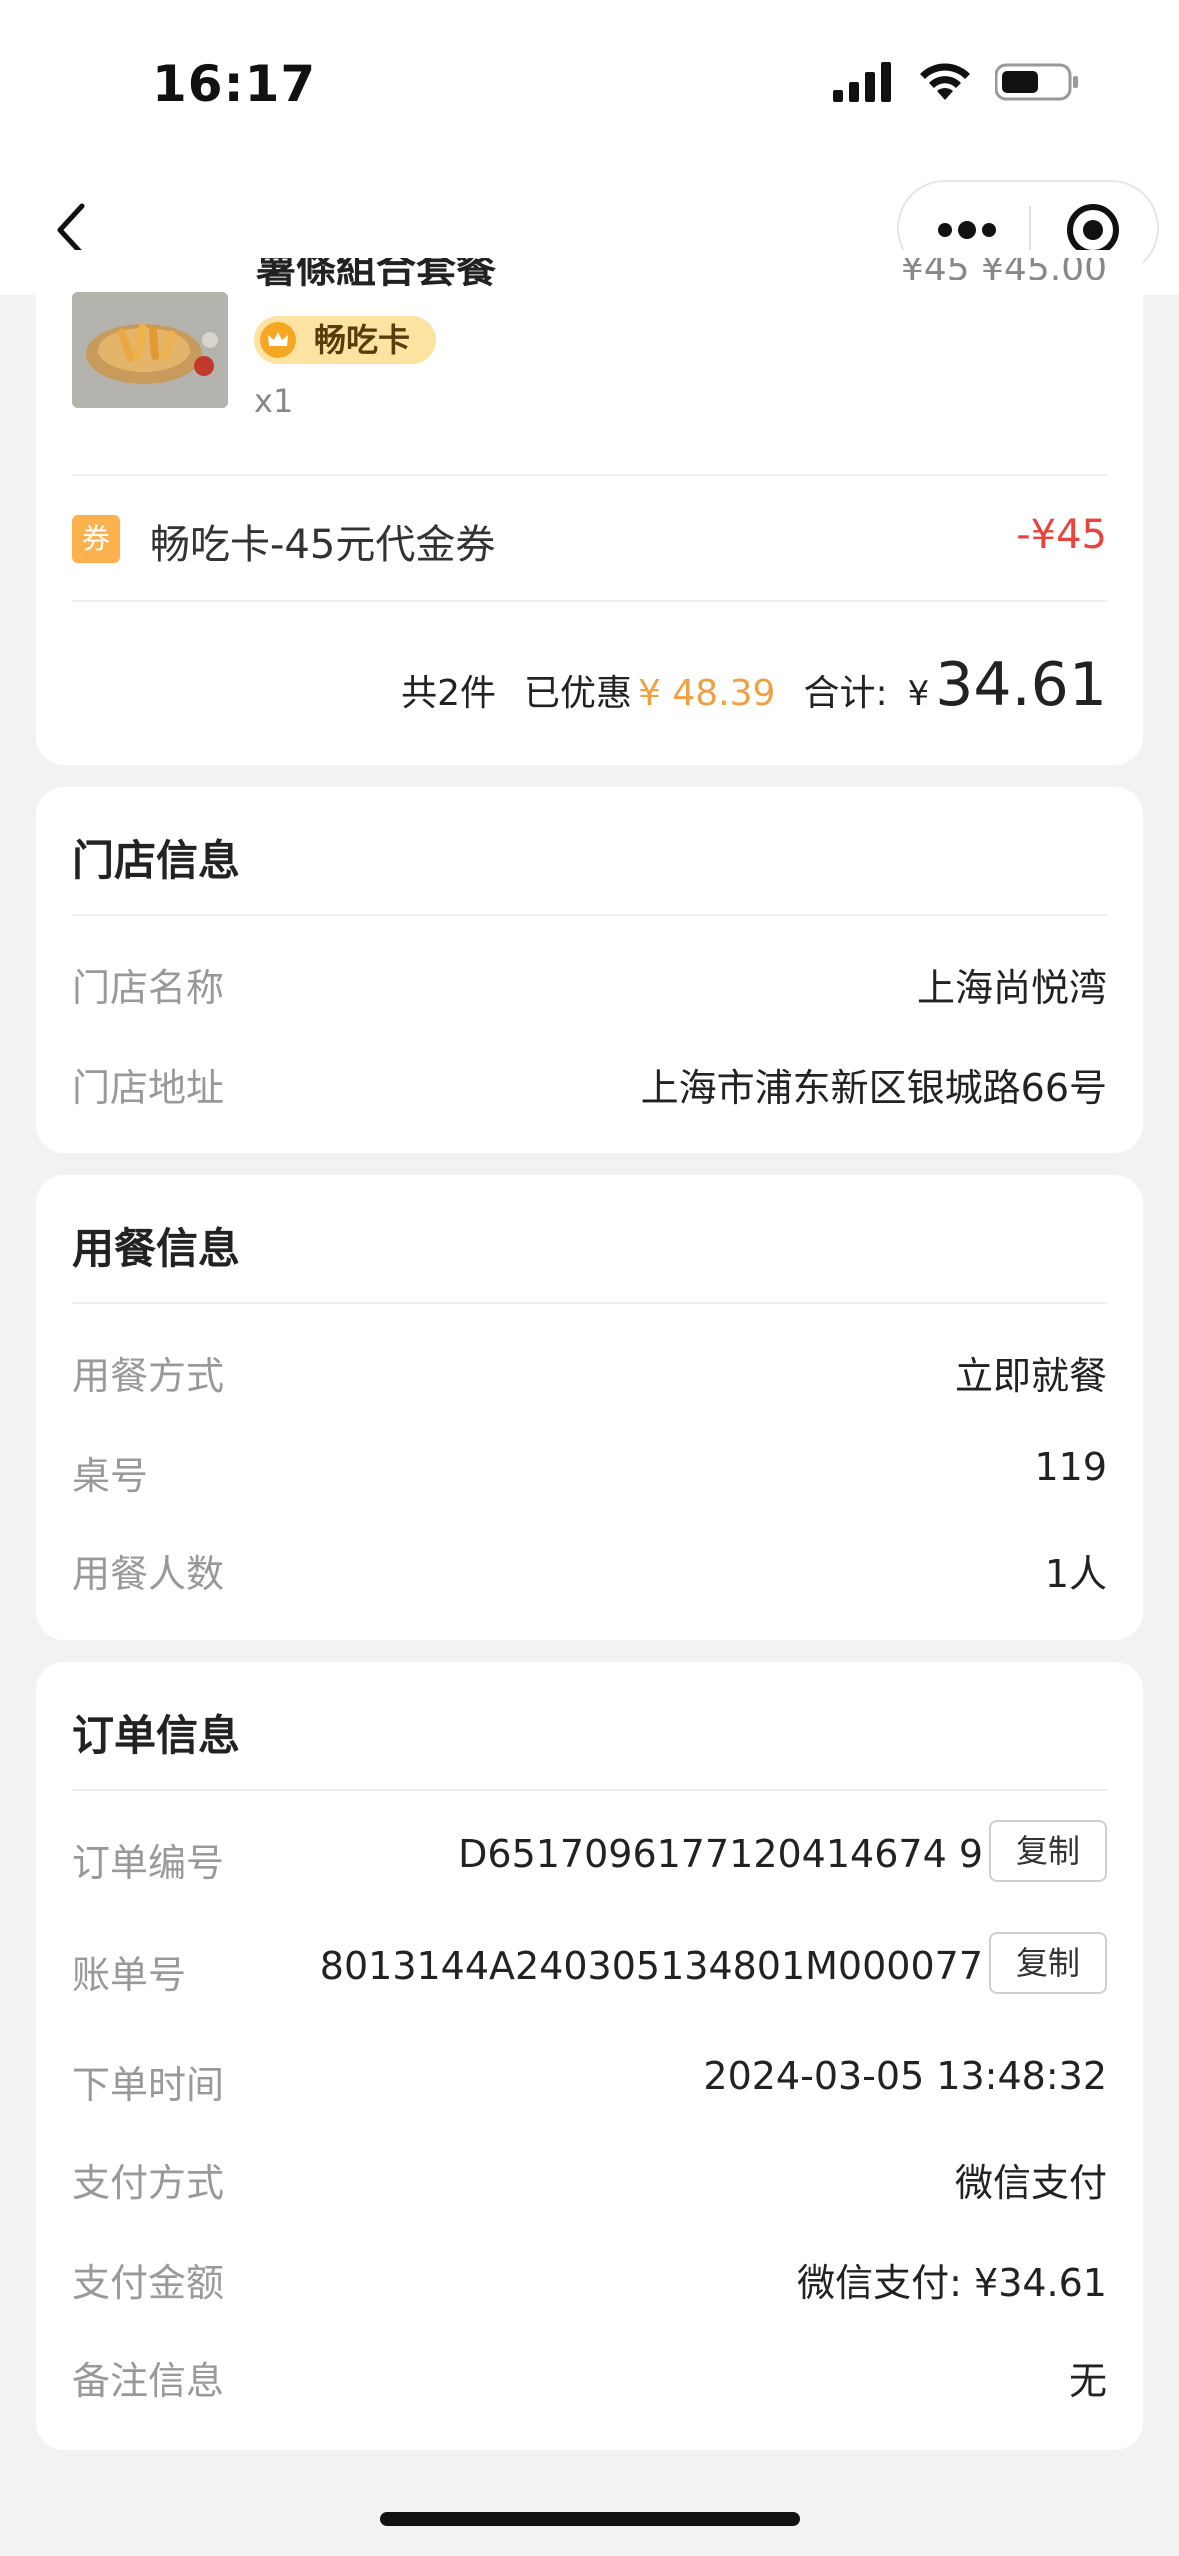 Image resolution: width=1179 pixels, height=2556 pixels. What do you see at coordinates (129, 1975) in the screenshot?
I see `row-label: 账单号` at bounding box center [129, 1975].